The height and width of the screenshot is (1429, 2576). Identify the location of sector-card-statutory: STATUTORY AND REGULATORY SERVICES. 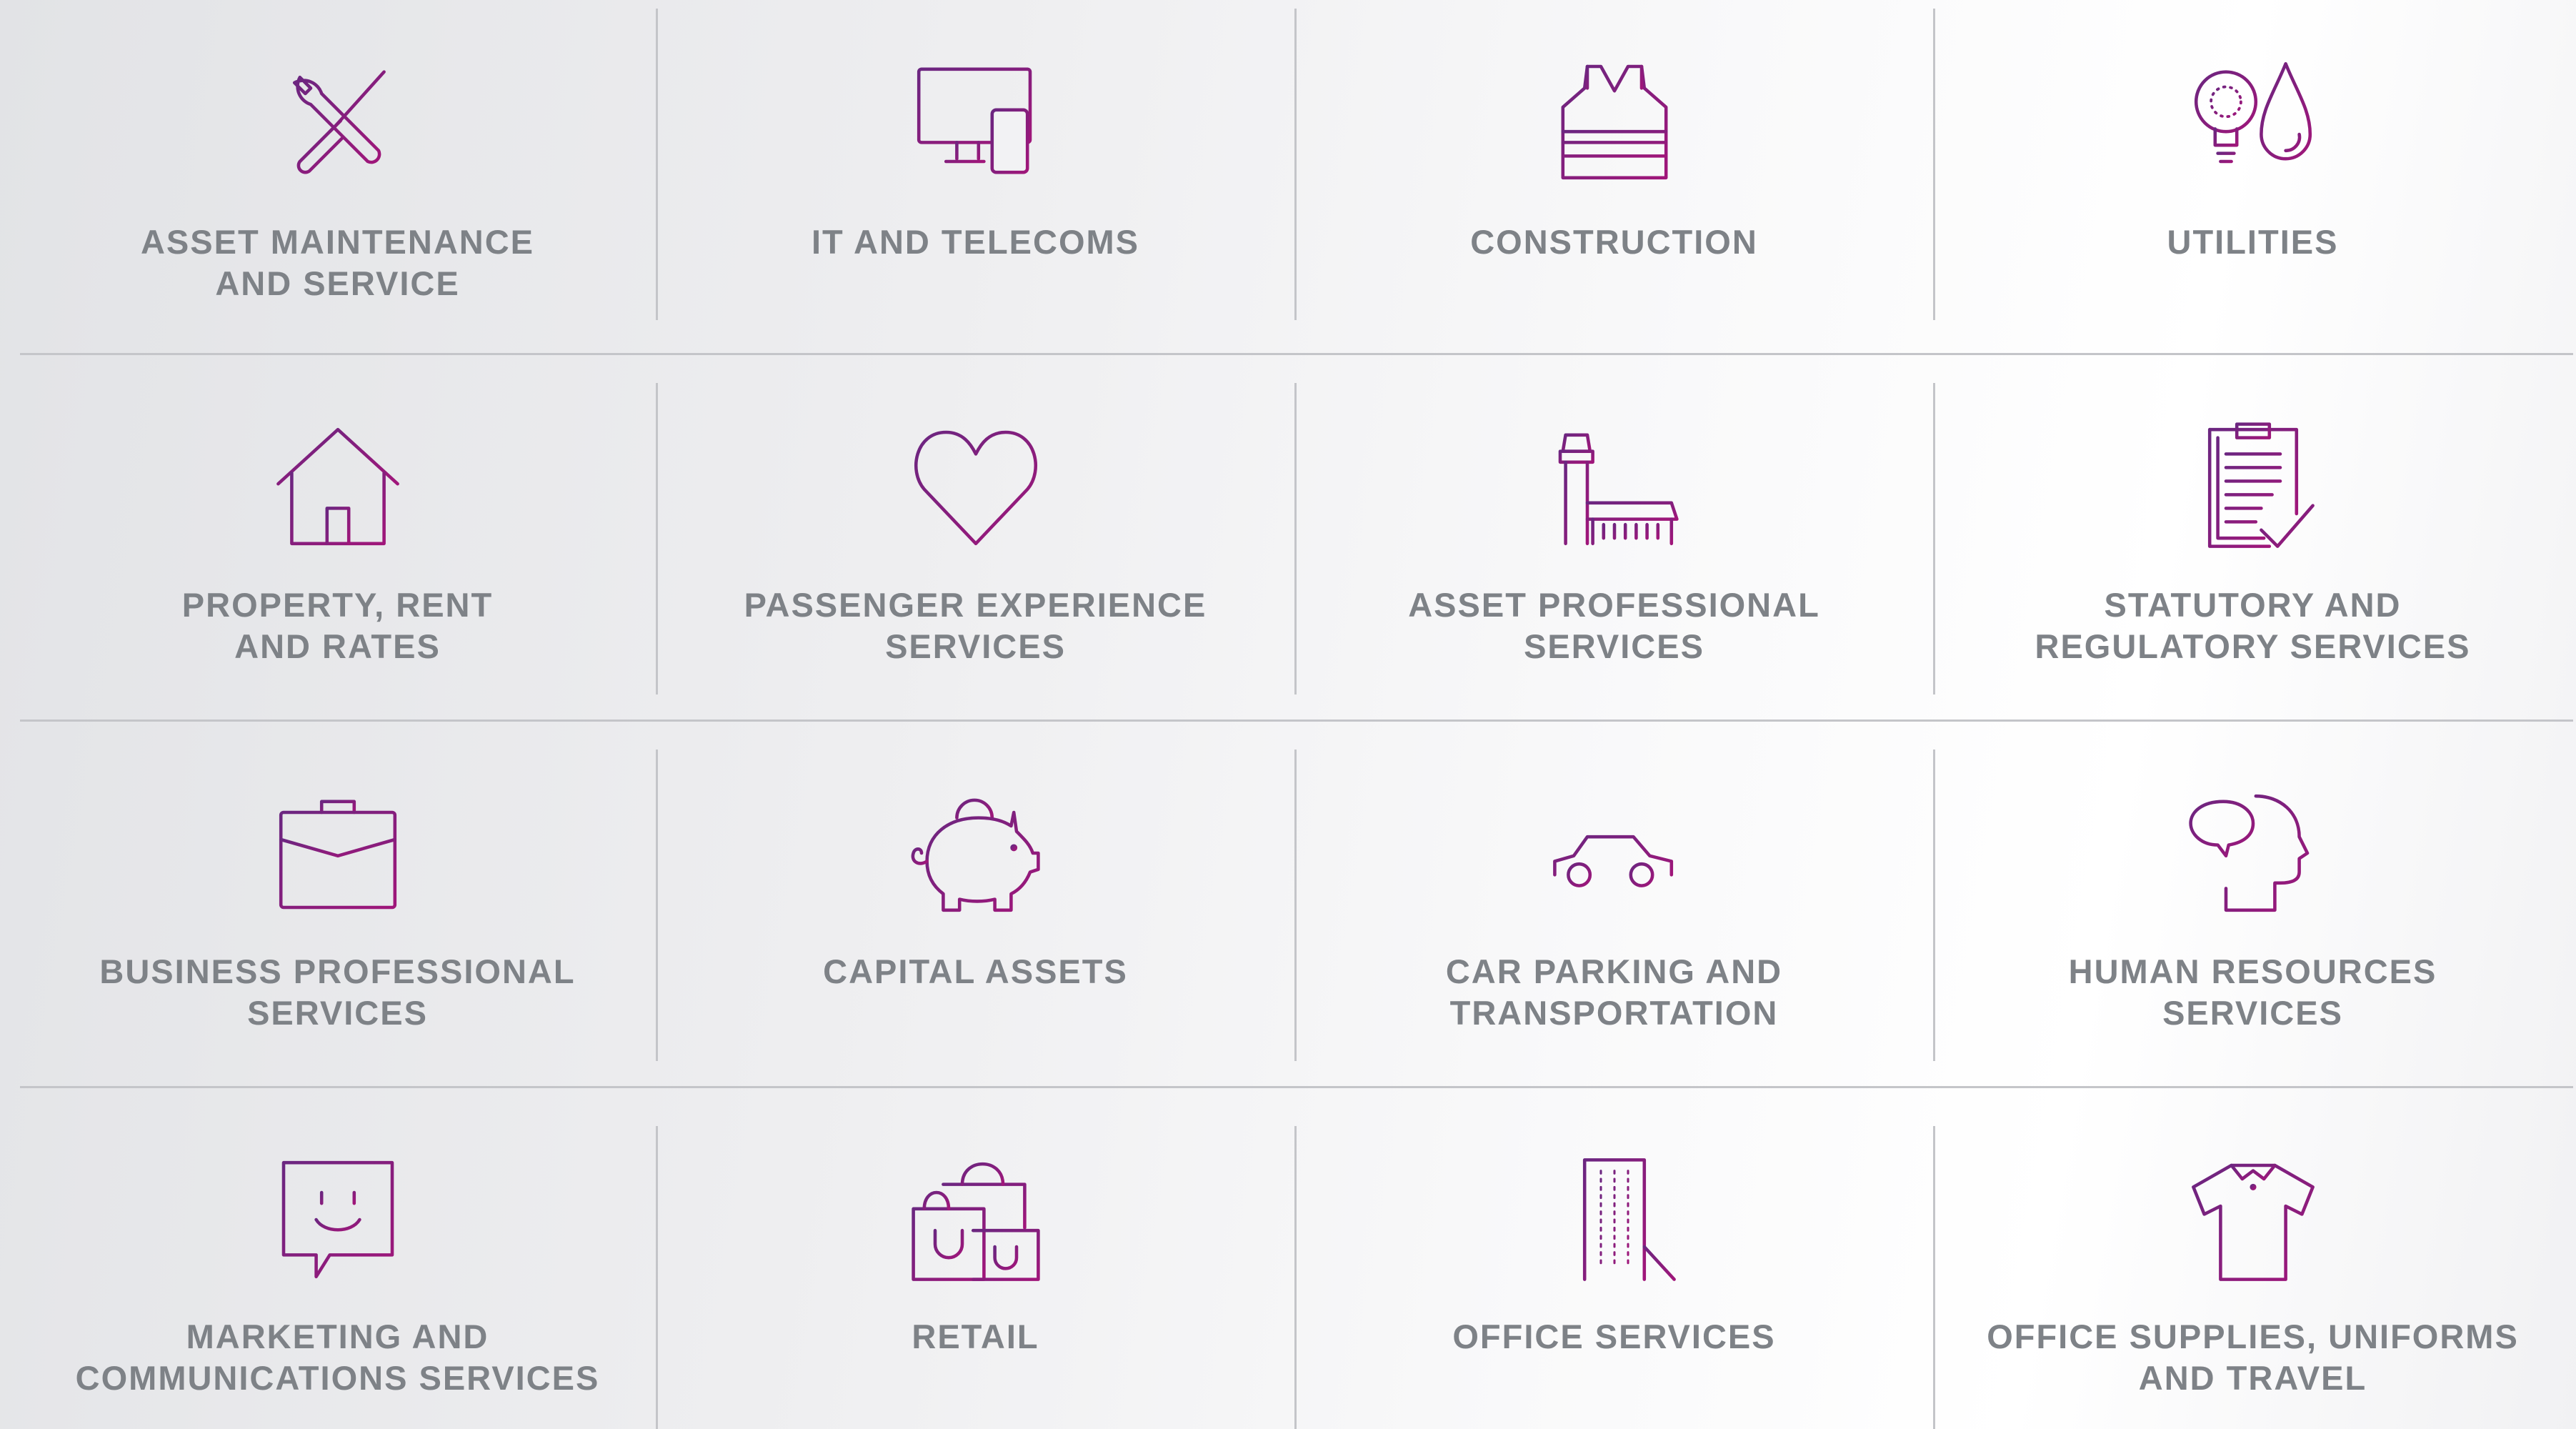
(2253, 544).